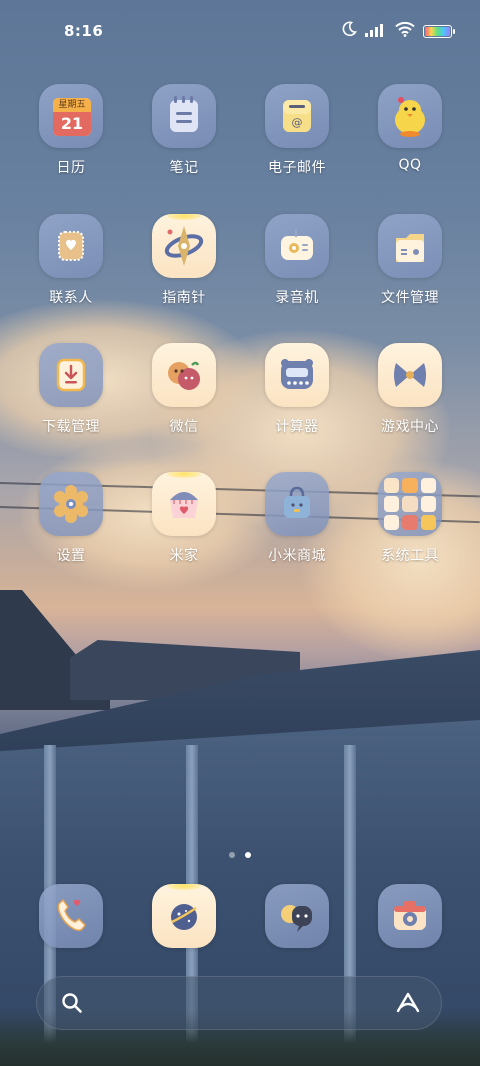 The height and width of the screenshot is (1066, 480). Describe the element at coordinates (240, 855) in the screenshot. I see `page-indicator` at that location.